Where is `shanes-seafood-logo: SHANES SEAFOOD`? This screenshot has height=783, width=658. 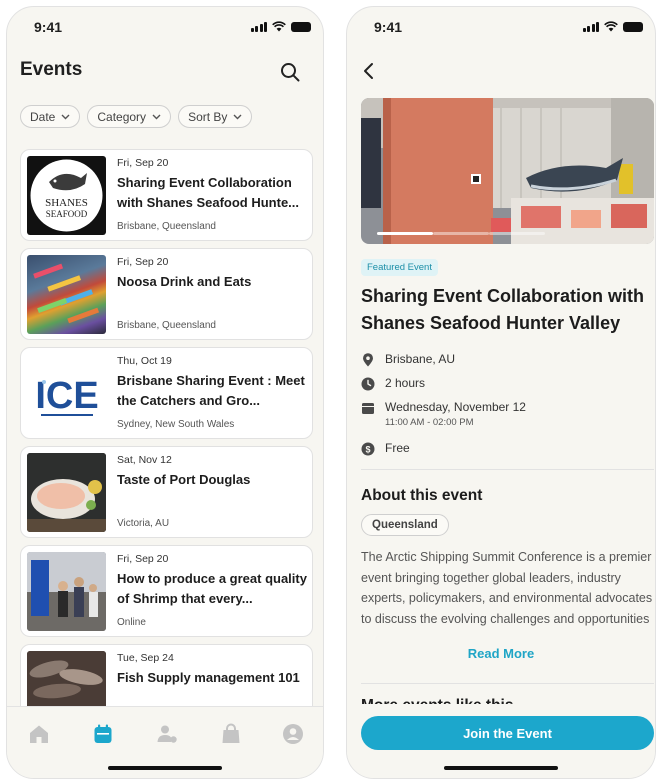 shanes-seafood-logo: SHANES SEAFOOD is located at coordinates (66, 195).